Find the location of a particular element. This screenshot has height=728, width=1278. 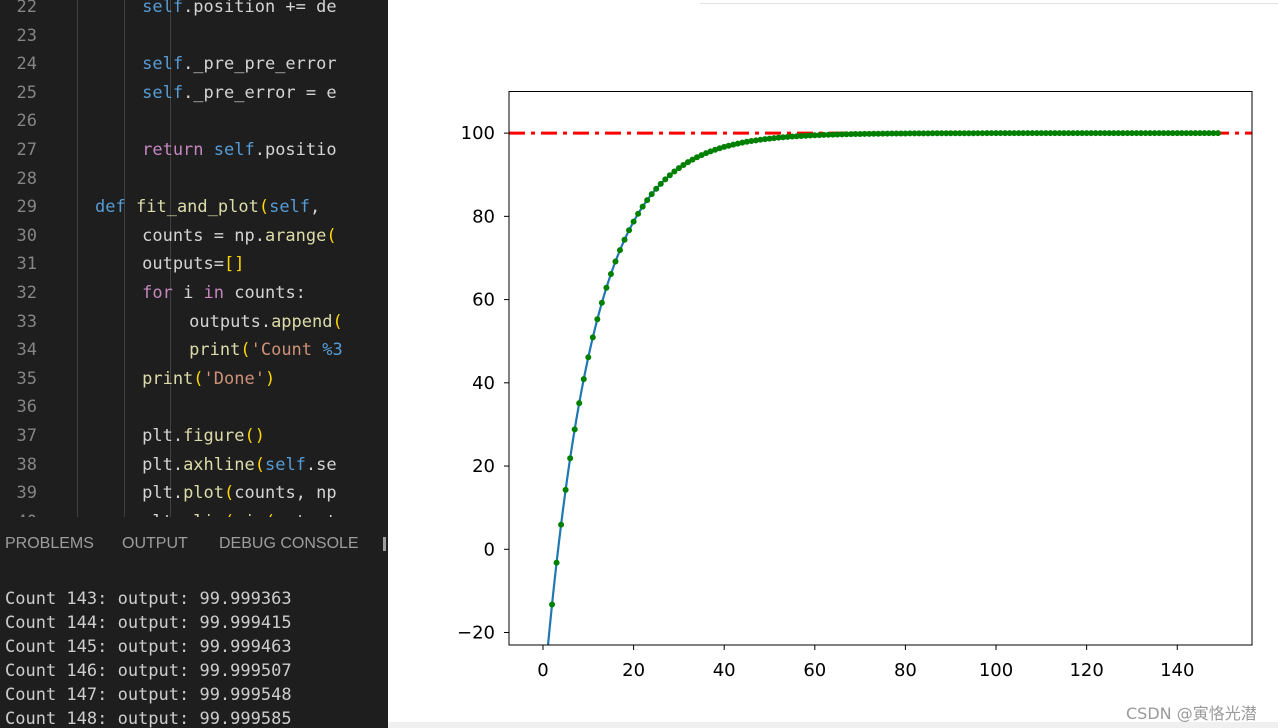

y-tick-label: 0 is located at coordinates (489, 549).